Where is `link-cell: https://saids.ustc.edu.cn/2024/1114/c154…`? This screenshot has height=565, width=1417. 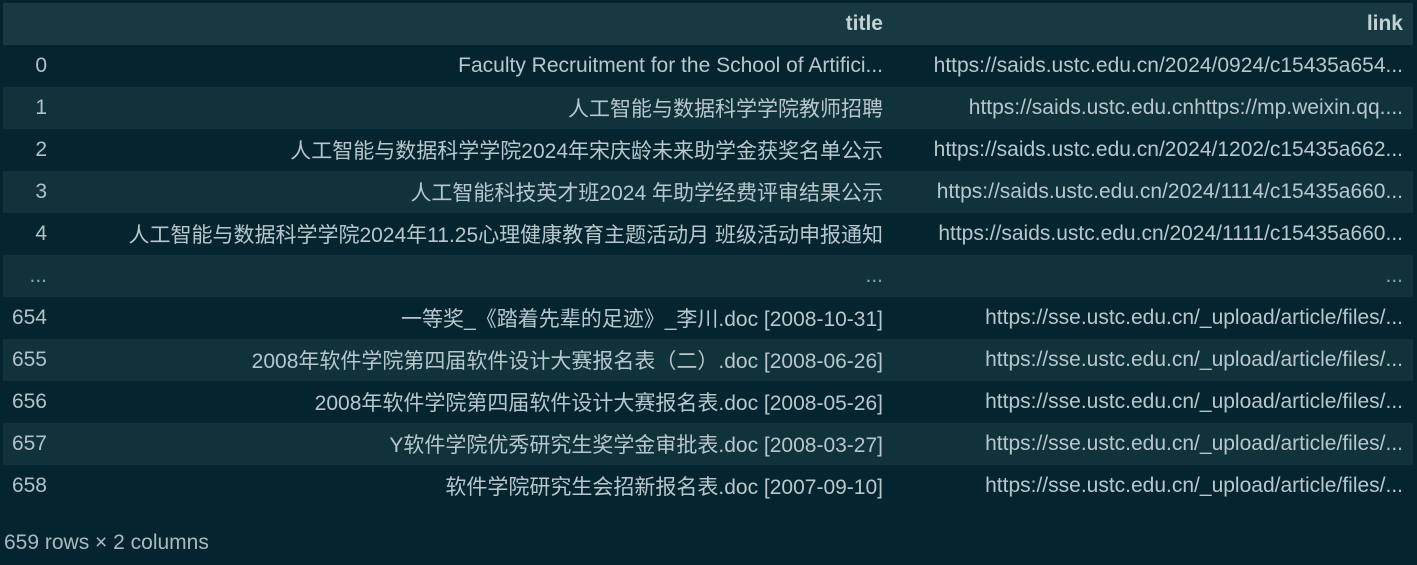 link-cell: https://saids.ustc.edu.cn/2024/1114/c154… is located at coordinates (1169, 191).